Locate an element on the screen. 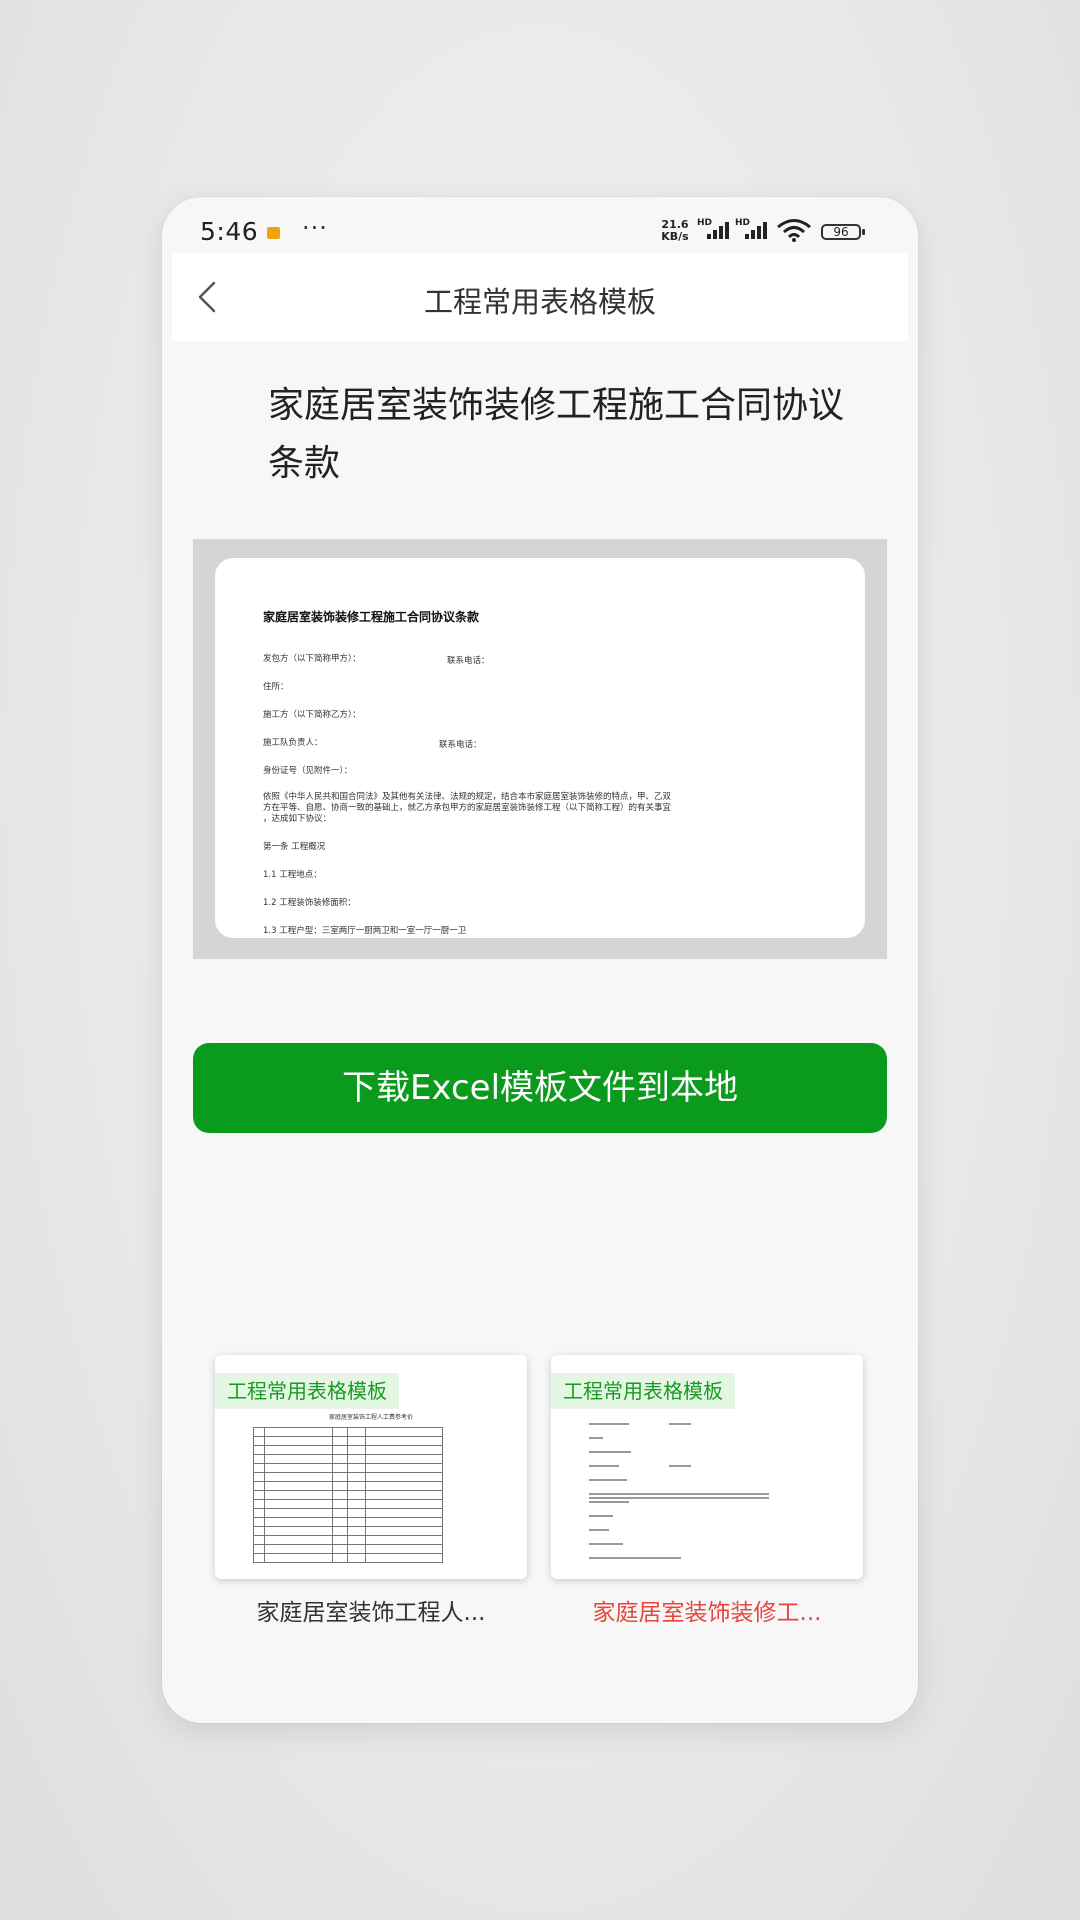  notification-icon is located at coordinates (273, 233).